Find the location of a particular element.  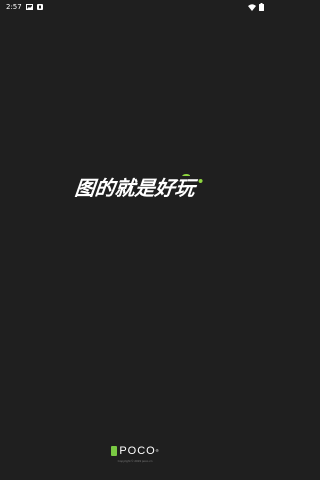

status-right is located at coordinates (256, 7).